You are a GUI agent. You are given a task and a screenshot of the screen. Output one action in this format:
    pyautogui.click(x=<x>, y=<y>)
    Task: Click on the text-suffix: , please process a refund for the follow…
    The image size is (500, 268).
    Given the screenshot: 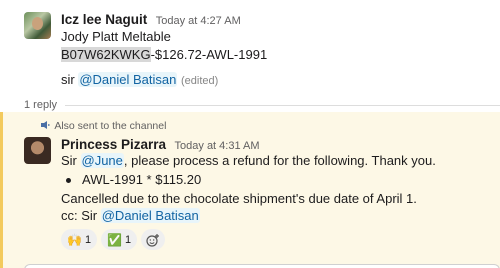 What is the action you would take?
    pyautogui.click(x=279, y=160)
    